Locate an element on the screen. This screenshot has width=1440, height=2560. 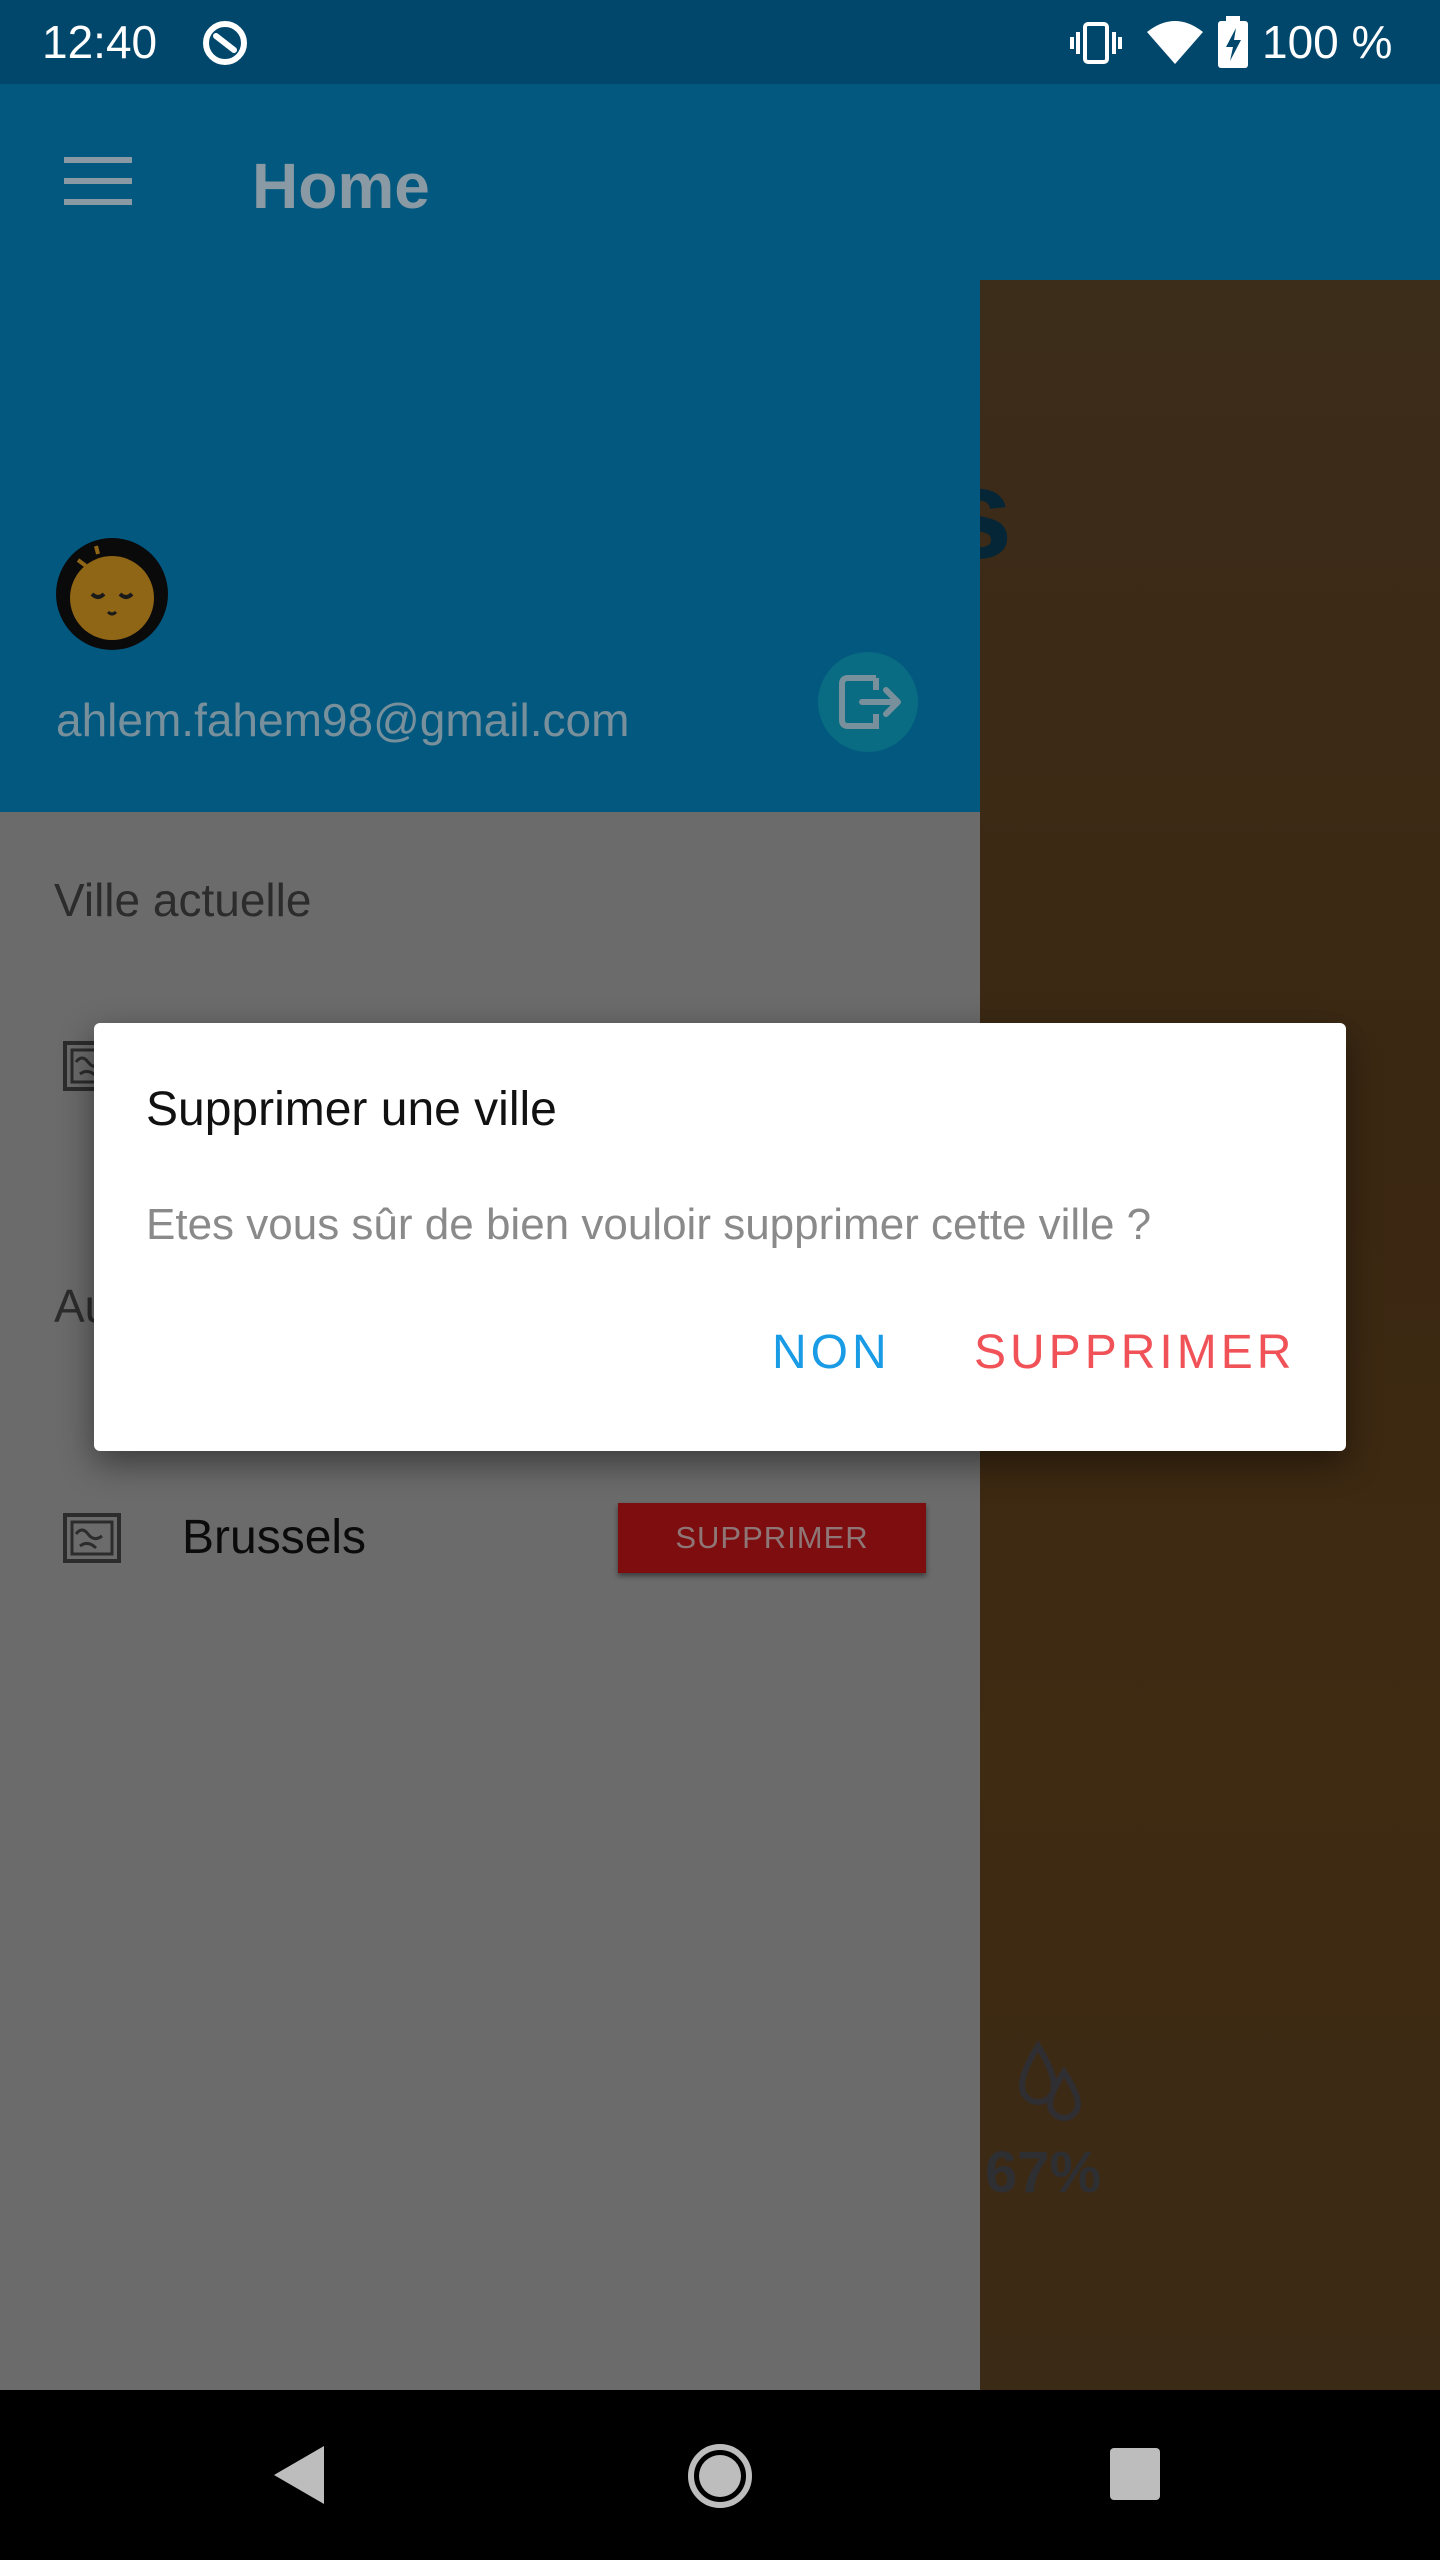
recents-icon is located at coordinates (1135, 2474).